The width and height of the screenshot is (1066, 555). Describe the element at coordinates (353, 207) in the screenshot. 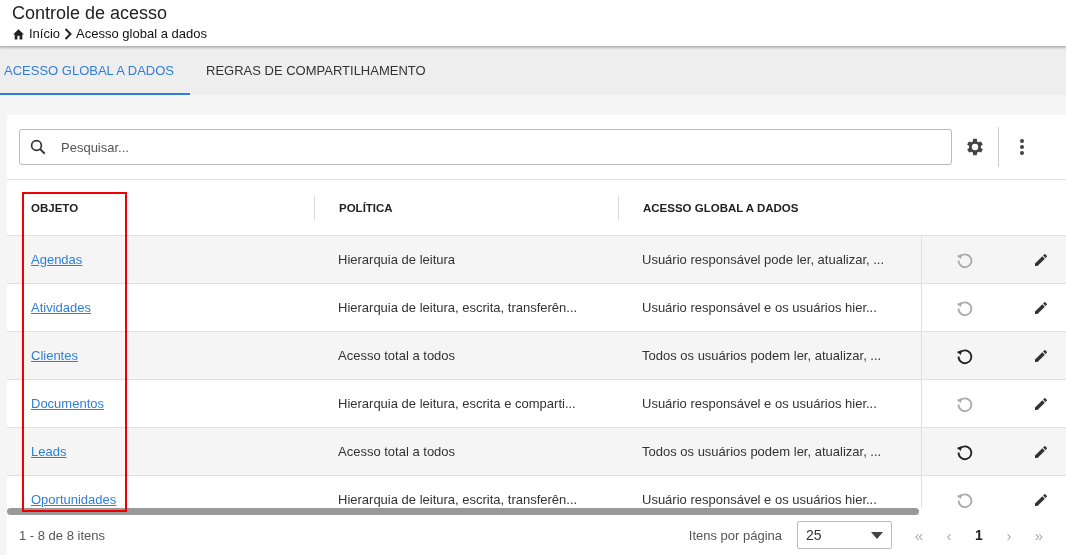

I see `column-header: POLÍTICA` at that location.